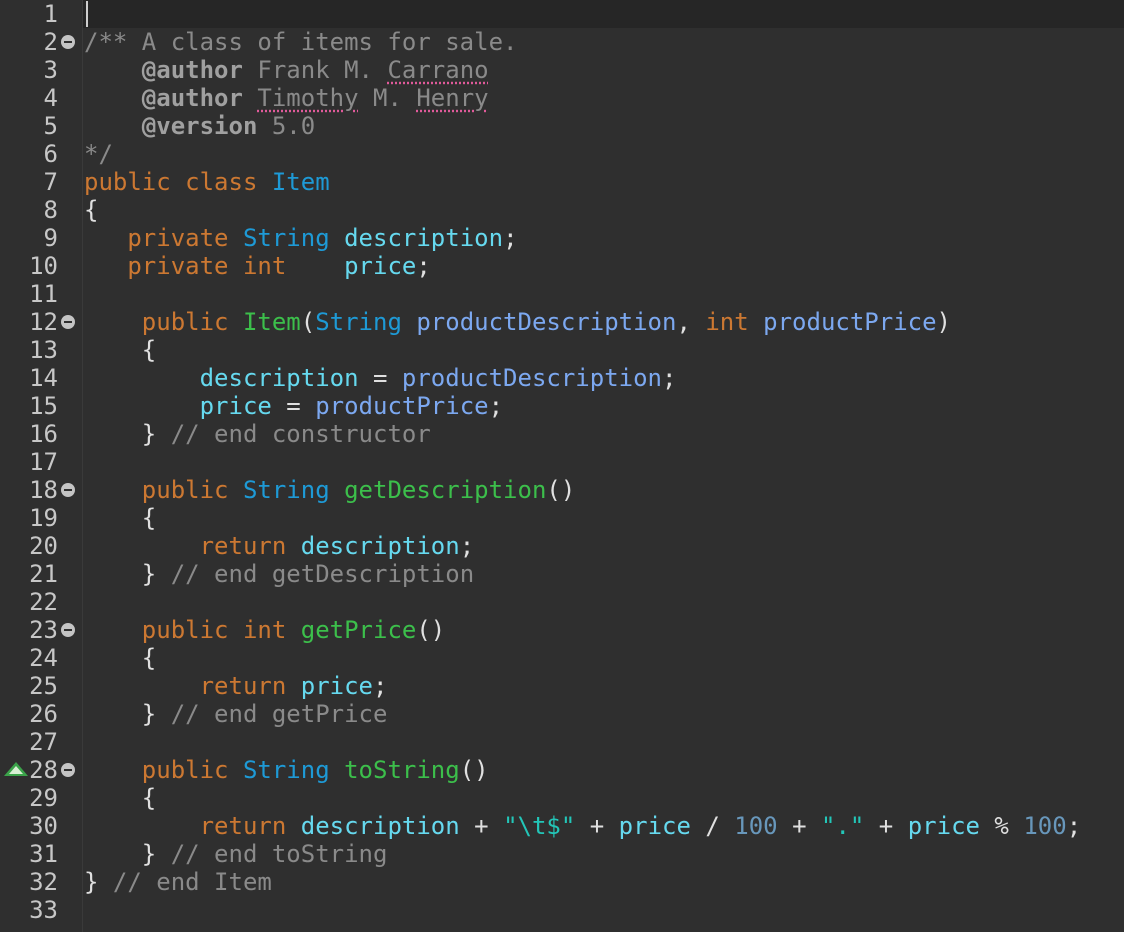  What do you see at coordinates (257, 266) in the screenshot?
I see `code-text: private int price;` at bounding box center [257, 266].